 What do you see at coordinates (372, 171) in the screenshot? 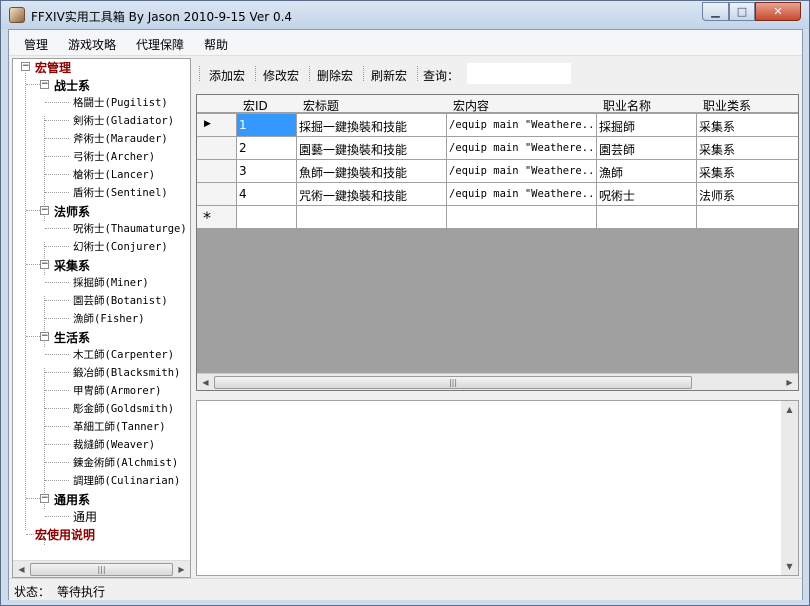
I see `cell-title: 魚師一鍵換裝和技能` at bounding box center [372, 171].